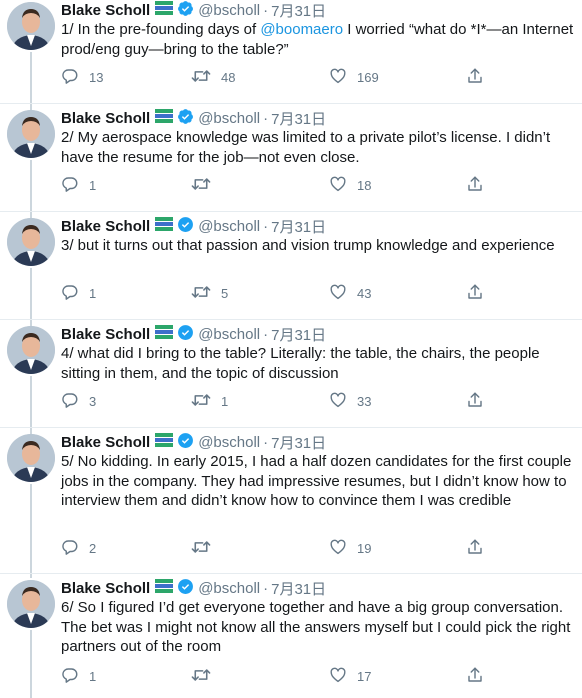 Image resolution: width=582 pixels, height=698 pixels. I want to click on reply-button: 13, so click(82, 77).